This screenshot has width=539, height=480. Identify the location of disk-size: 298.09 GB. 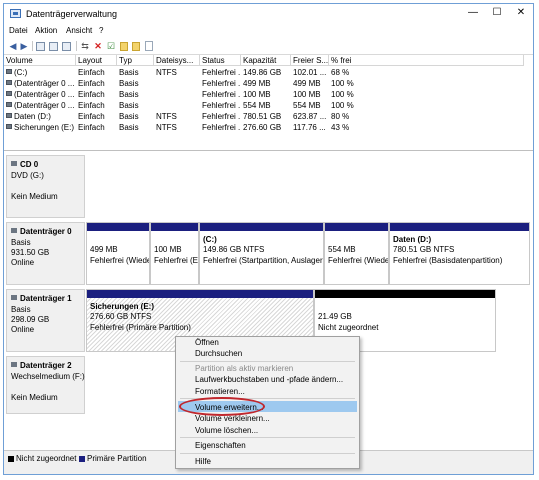
(30, 319).